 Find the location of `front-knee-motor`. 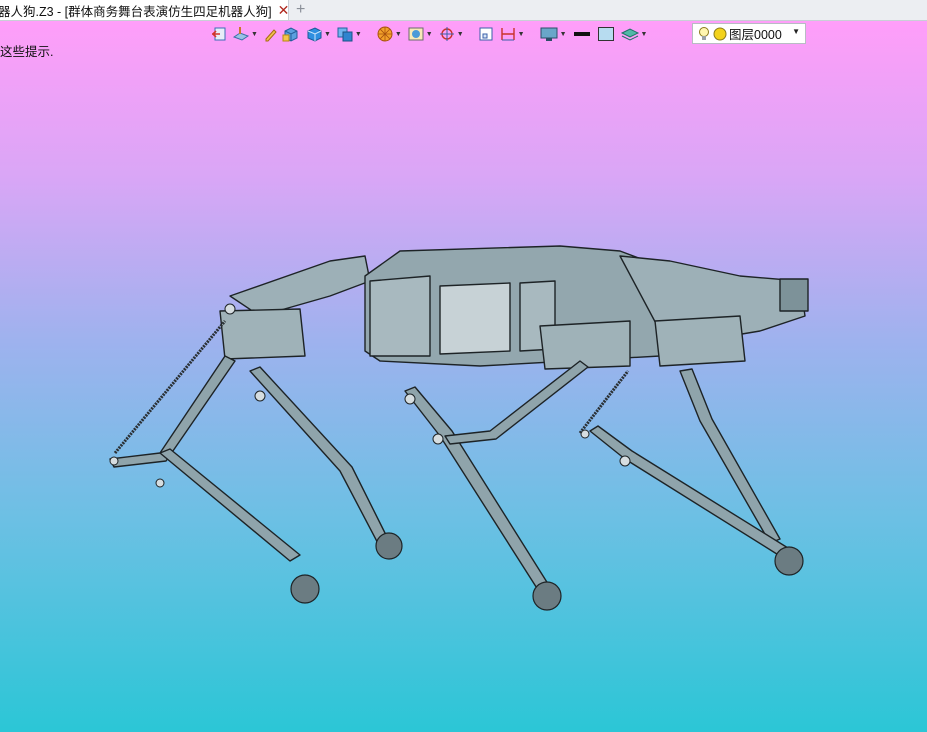

front-knee-motor is located at coordinates (700, 341).